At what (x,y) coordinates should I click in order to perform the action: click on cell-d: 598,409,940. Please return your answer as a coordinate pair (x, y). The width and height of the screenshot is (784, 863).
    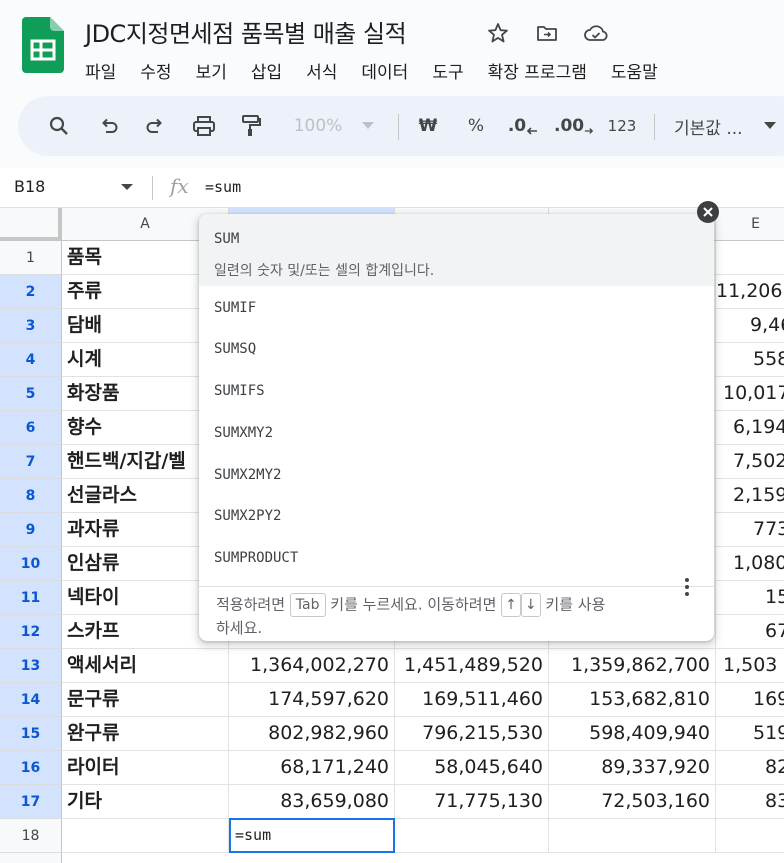
    Looking at the image, I should click on (632, 734).